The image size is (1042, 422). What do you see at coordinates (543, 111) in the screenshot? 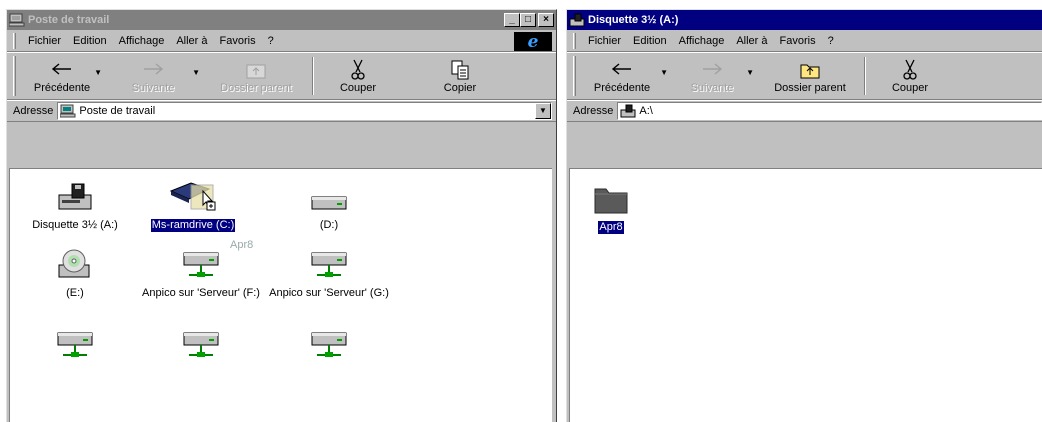
I see `address-dropdown-icon: ▼` at bounding box center [543, 111].